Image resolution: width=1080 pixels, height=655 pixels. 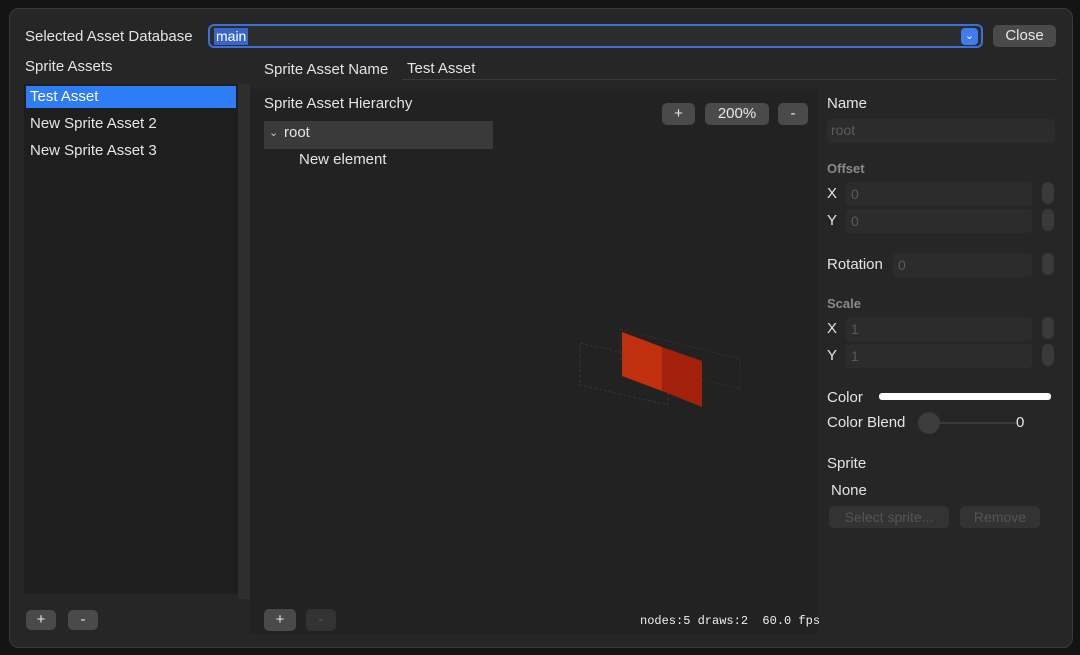 What do you see at coordinates (1048, 264) in the screenshot?
I see `rotation-stepper` at bounding box center [1048, 264].